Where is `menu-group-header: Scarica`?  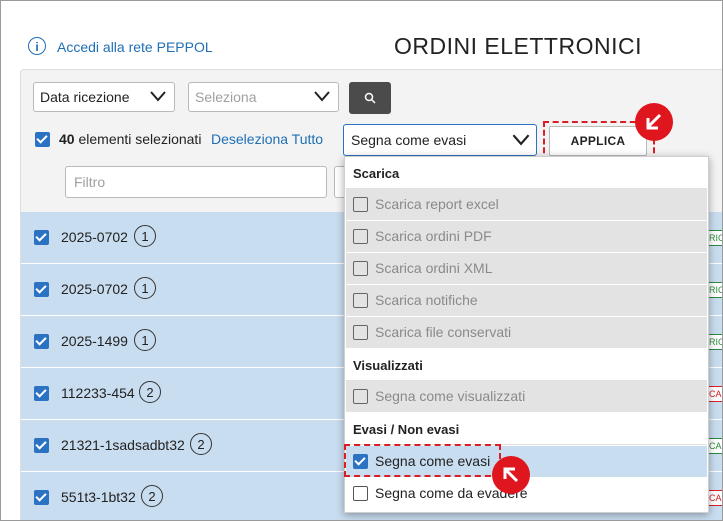
menu-group-header: Scarica is located at coordinates (376, 173).